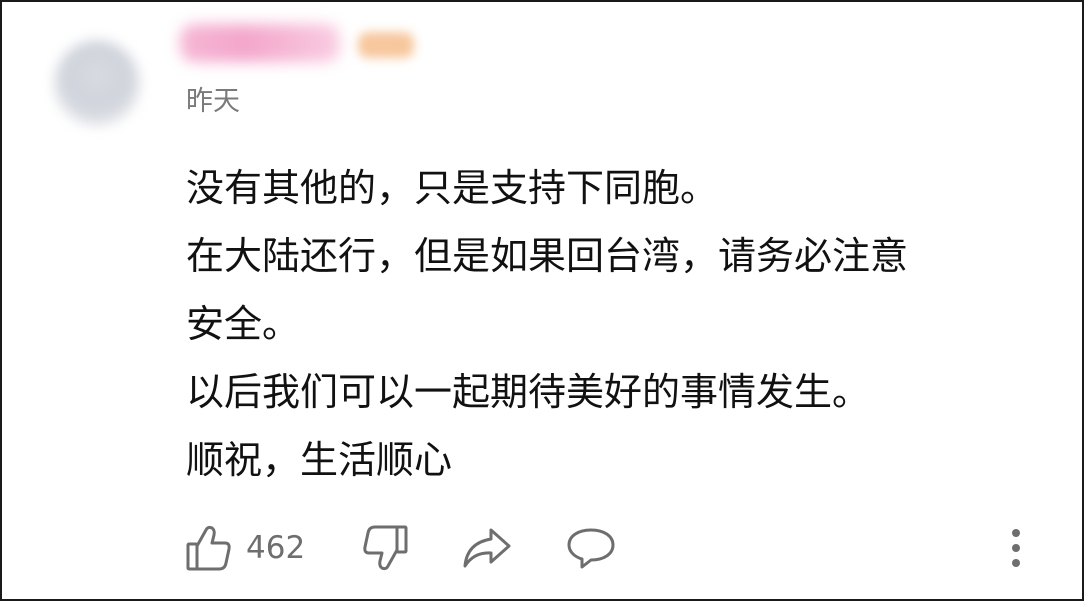 Image resolution: width=1084 pixels, height=601 pixels. I want to click on avatar, so click(97, 83).